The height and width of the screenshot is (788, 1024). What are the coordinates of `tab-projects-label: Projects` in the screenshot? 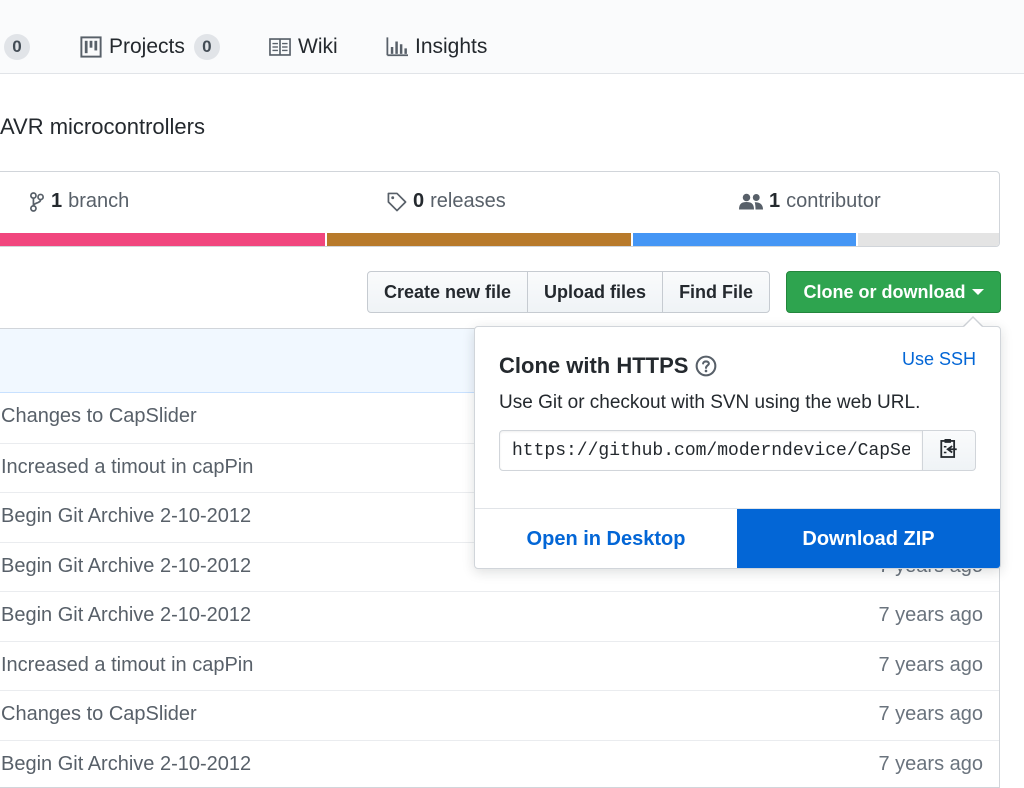 It's located at (147, 47).